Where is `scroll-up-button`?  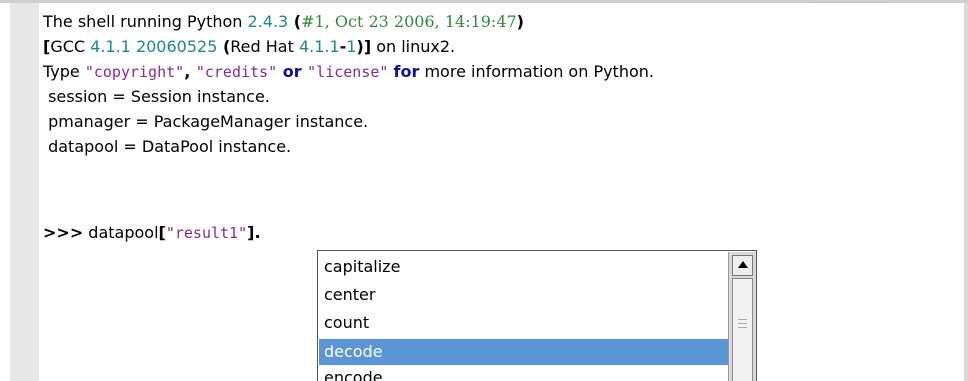
scroll-up-button is located at coordinates (742, 265).